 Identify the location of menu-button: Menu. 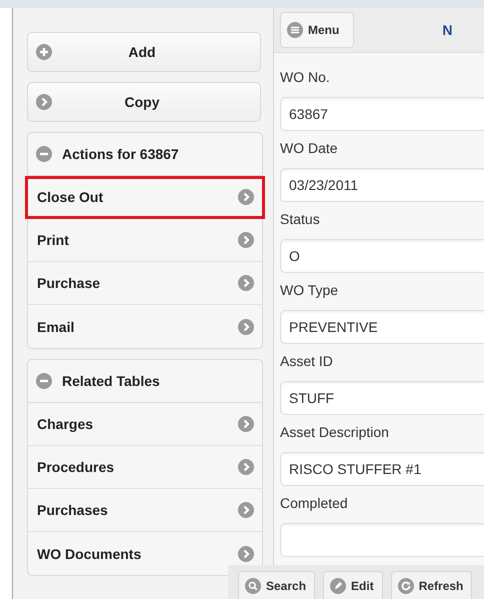
(317, 30).